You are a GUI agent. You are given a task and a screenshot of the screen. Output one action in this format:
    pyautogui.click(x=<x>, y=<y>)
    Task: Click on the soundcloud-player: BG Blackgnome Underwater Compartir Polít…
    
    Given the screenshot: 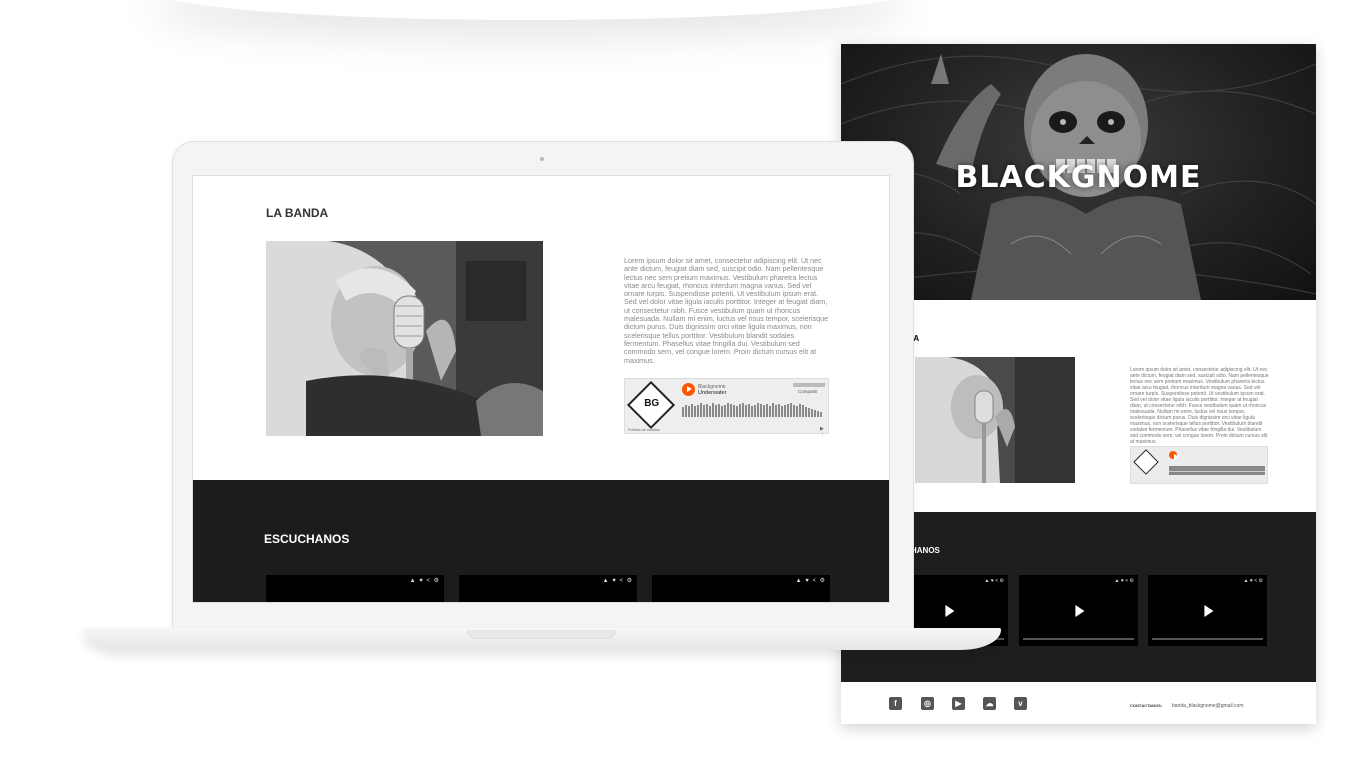 What is the action you would take?
    pyautogui.click(x=726, y=408)
    